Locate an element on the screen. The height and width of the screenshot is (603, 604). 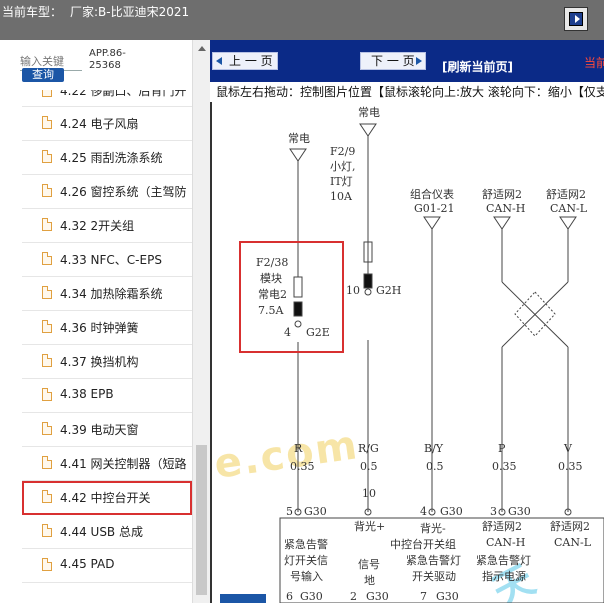
tree-item: 4.33 NFC、C-EPS is located at coordinates (107, 260).